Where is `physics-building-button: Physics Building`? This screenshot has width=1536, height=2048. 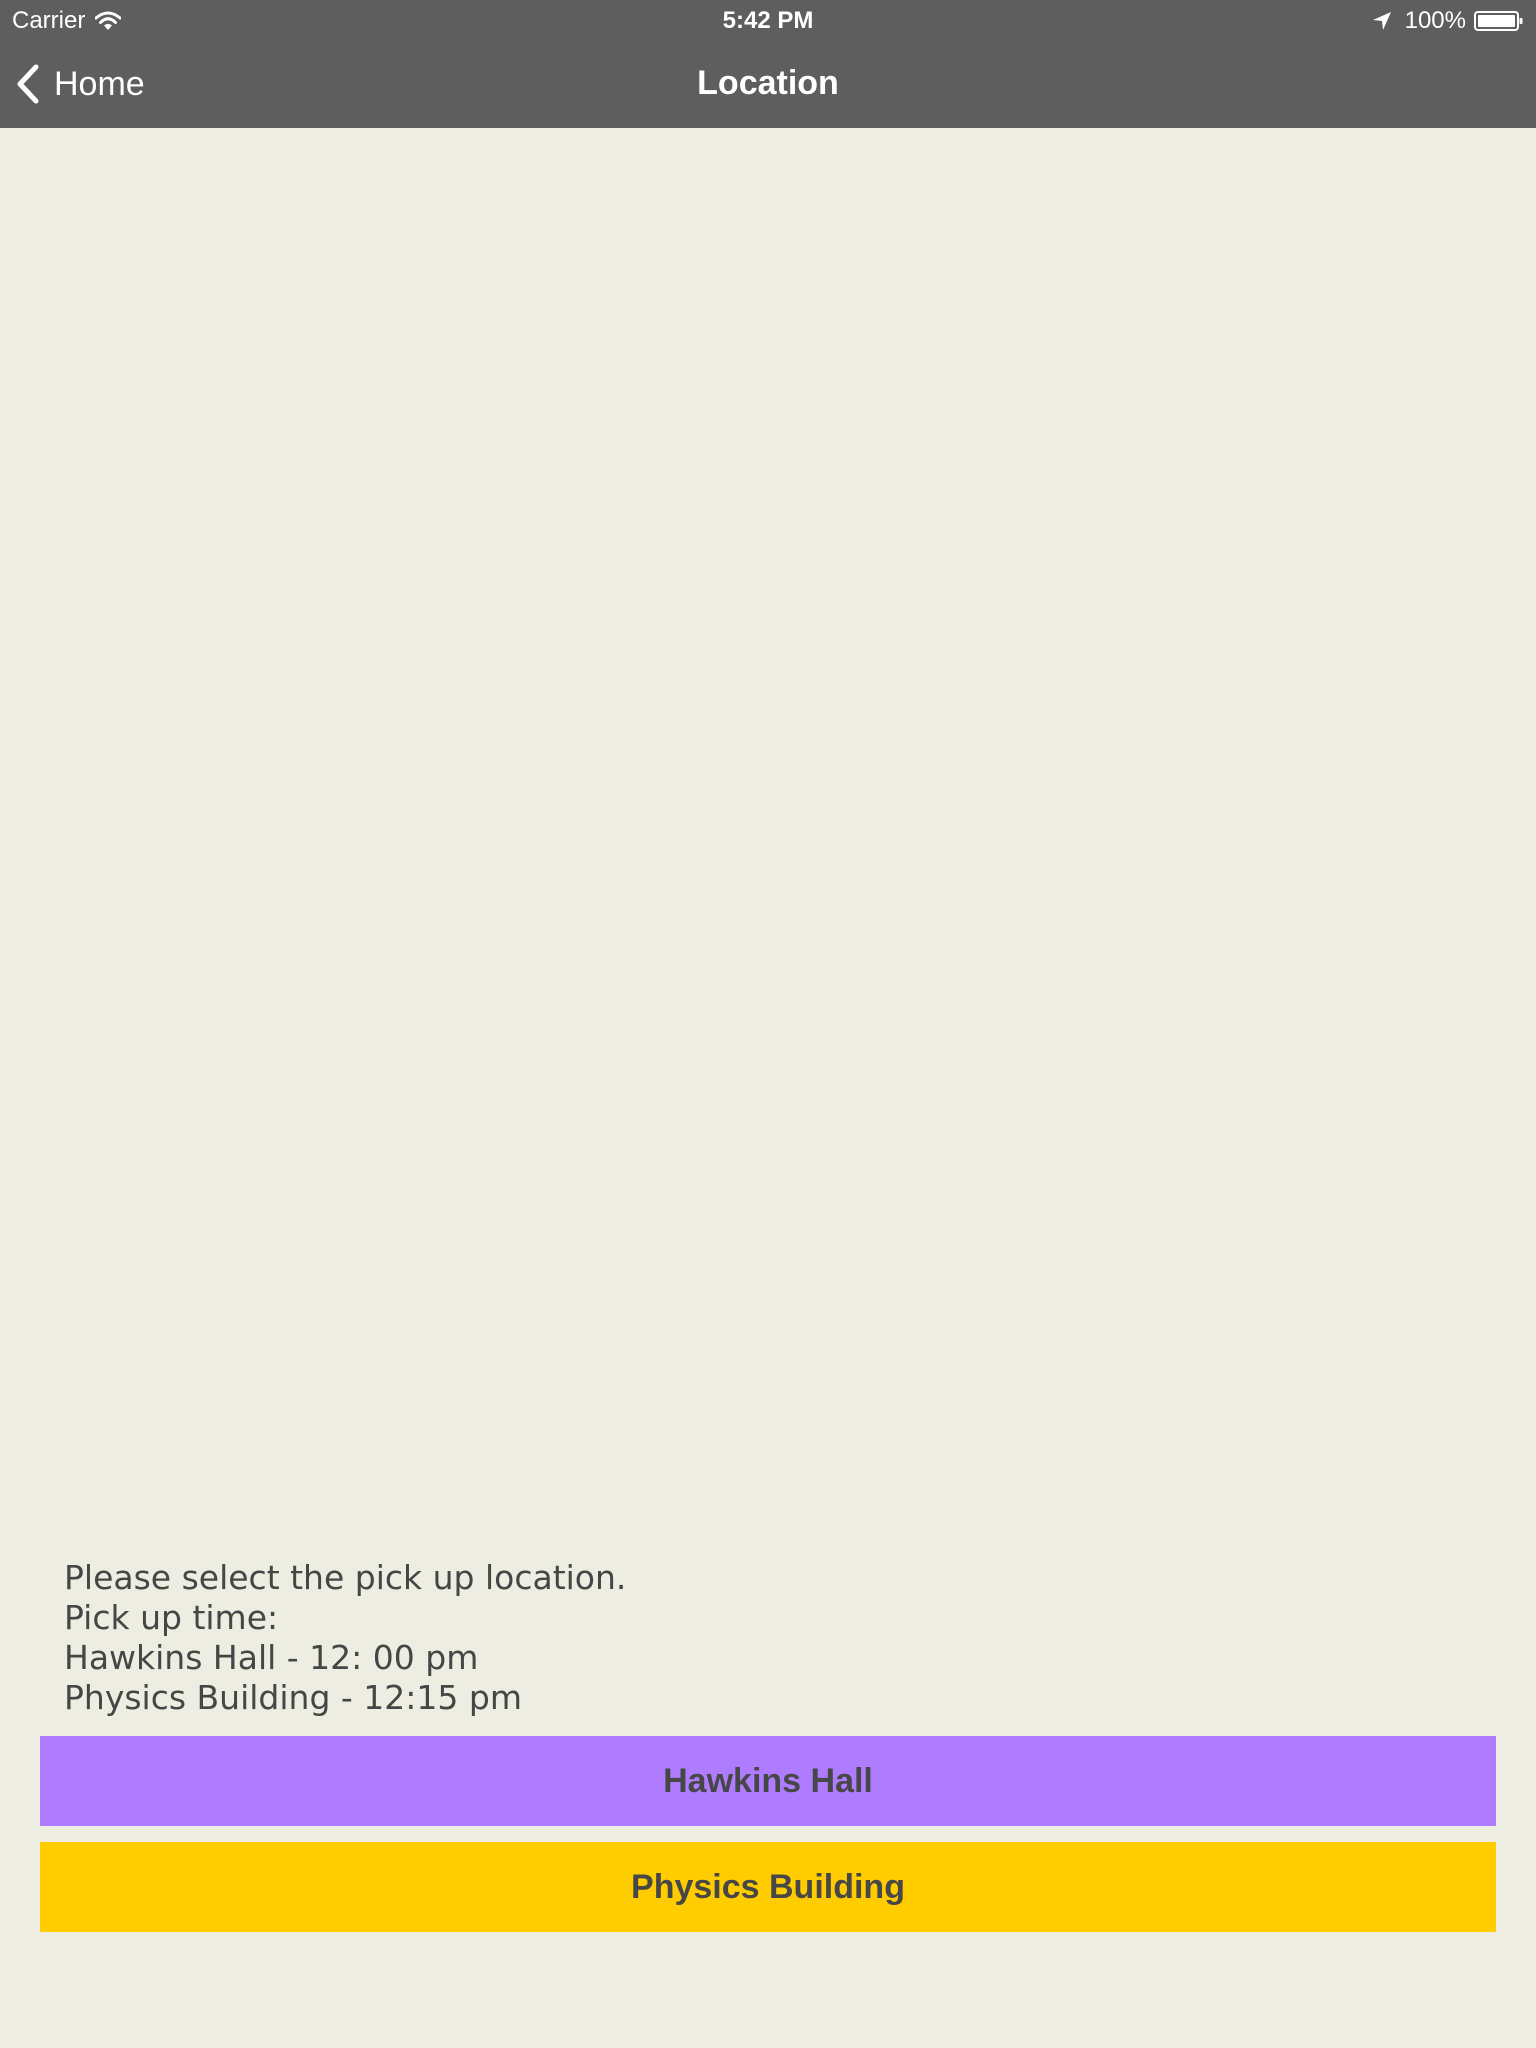
physics-building-button: Physics Building is located at coordinates (768, 1887).